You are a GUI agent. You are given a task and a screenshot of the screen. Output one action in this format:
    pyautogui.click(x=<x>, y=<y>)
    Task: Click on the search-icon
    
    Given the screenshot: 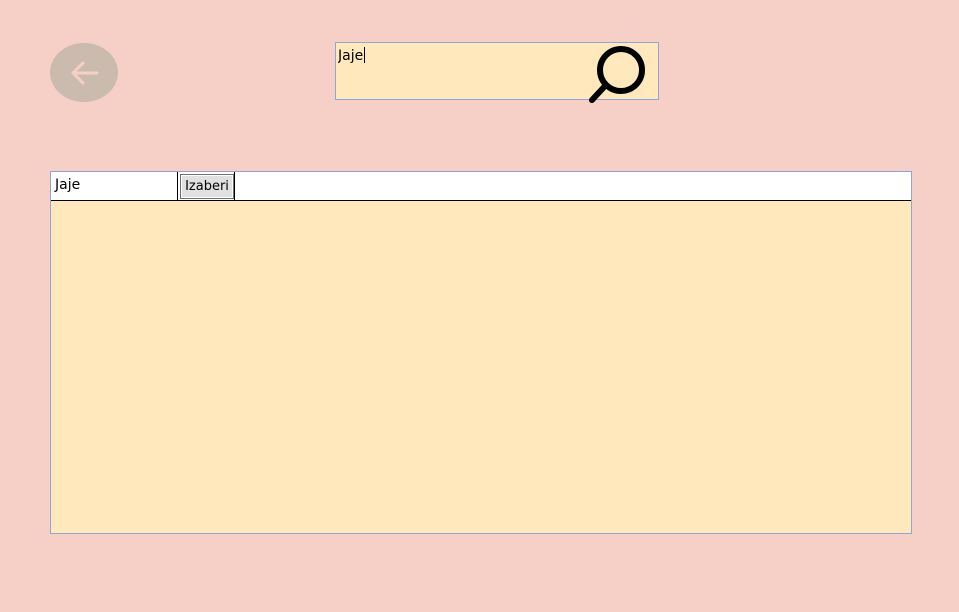 What is the action you would take?
    pyautogui.click(x=617, y=73)
    